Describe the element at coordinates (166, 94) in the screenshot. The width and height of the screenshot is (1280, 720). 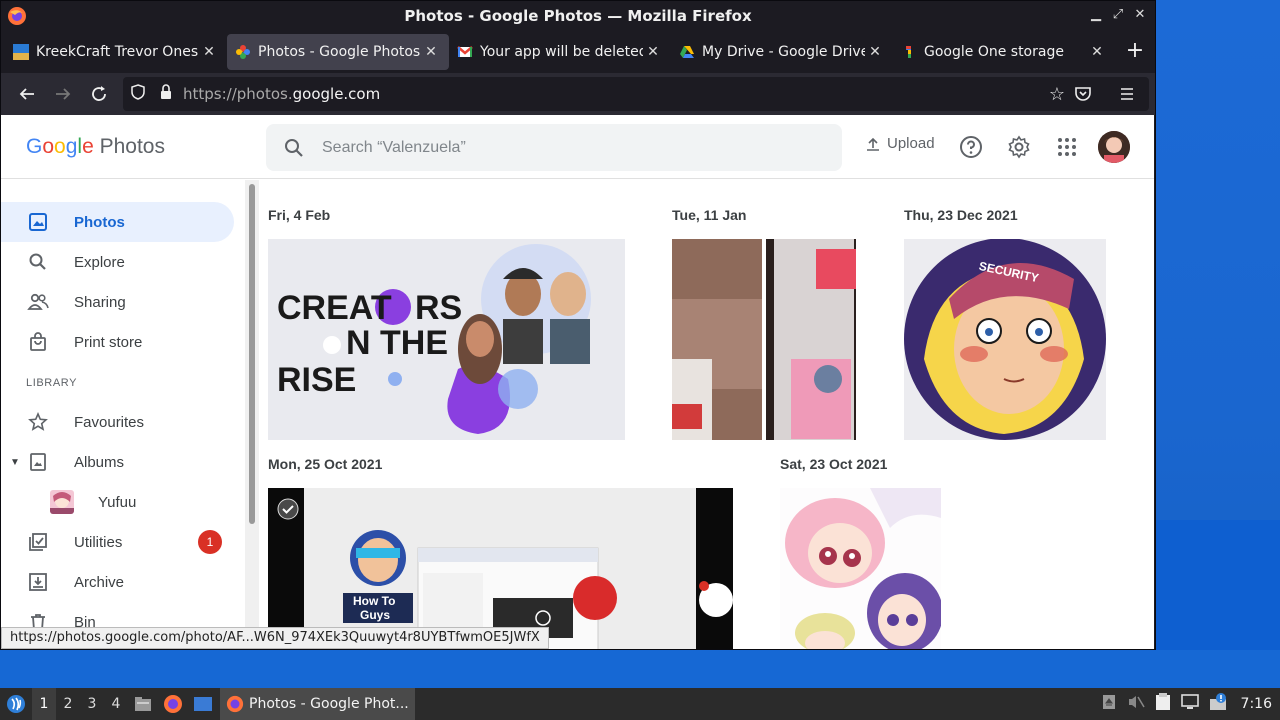
I see `lock-icon` at that location.